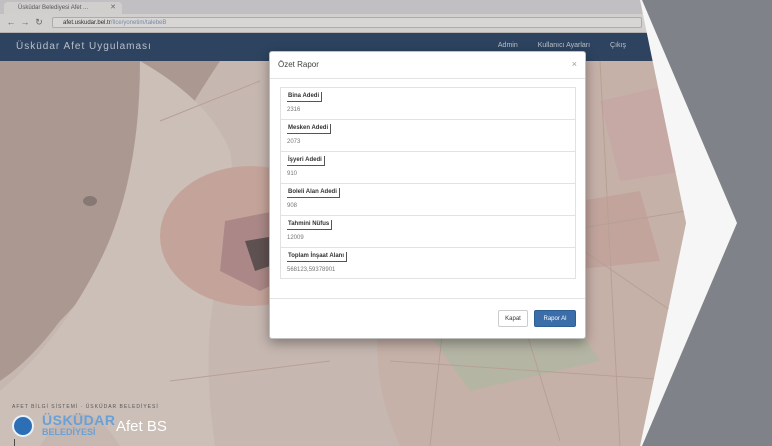 Image resolution: width=772 pixels, height=446 pixels. Describe the element at coordinates (305, 97) in the screenshot. I see `field-label: Bina Adedi` at that location.